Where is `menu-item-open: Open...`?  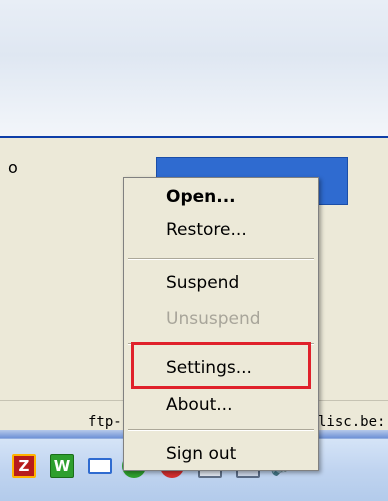
menu-item-open: Open... is located at coordinates (201, 197).